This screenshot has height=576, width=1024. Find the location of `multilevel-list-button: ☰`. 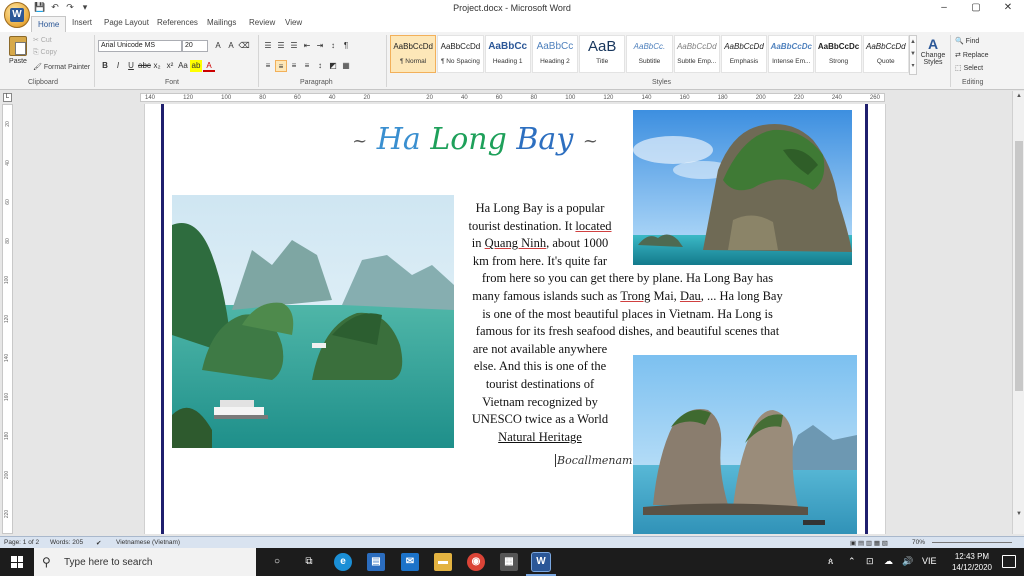

multilevel-list-button: ☰ is located at coordinates (294, 46).